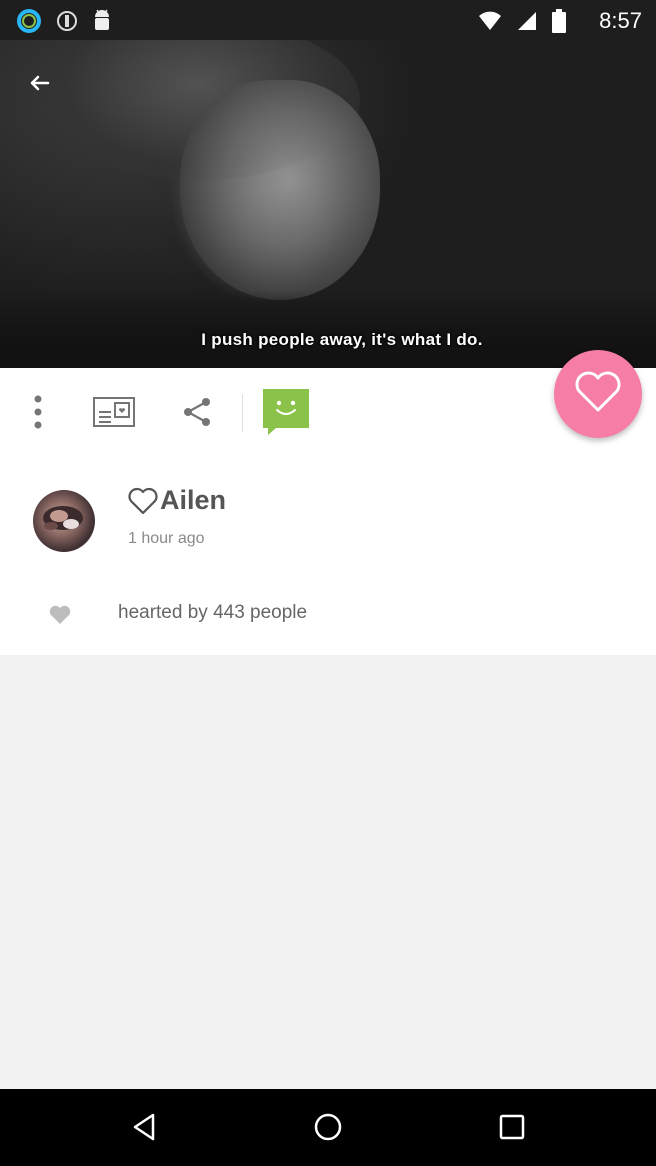 The height and width of the screenshot is (1166, 656). I want to click on triangle-back-icon, so click(144, 1129).